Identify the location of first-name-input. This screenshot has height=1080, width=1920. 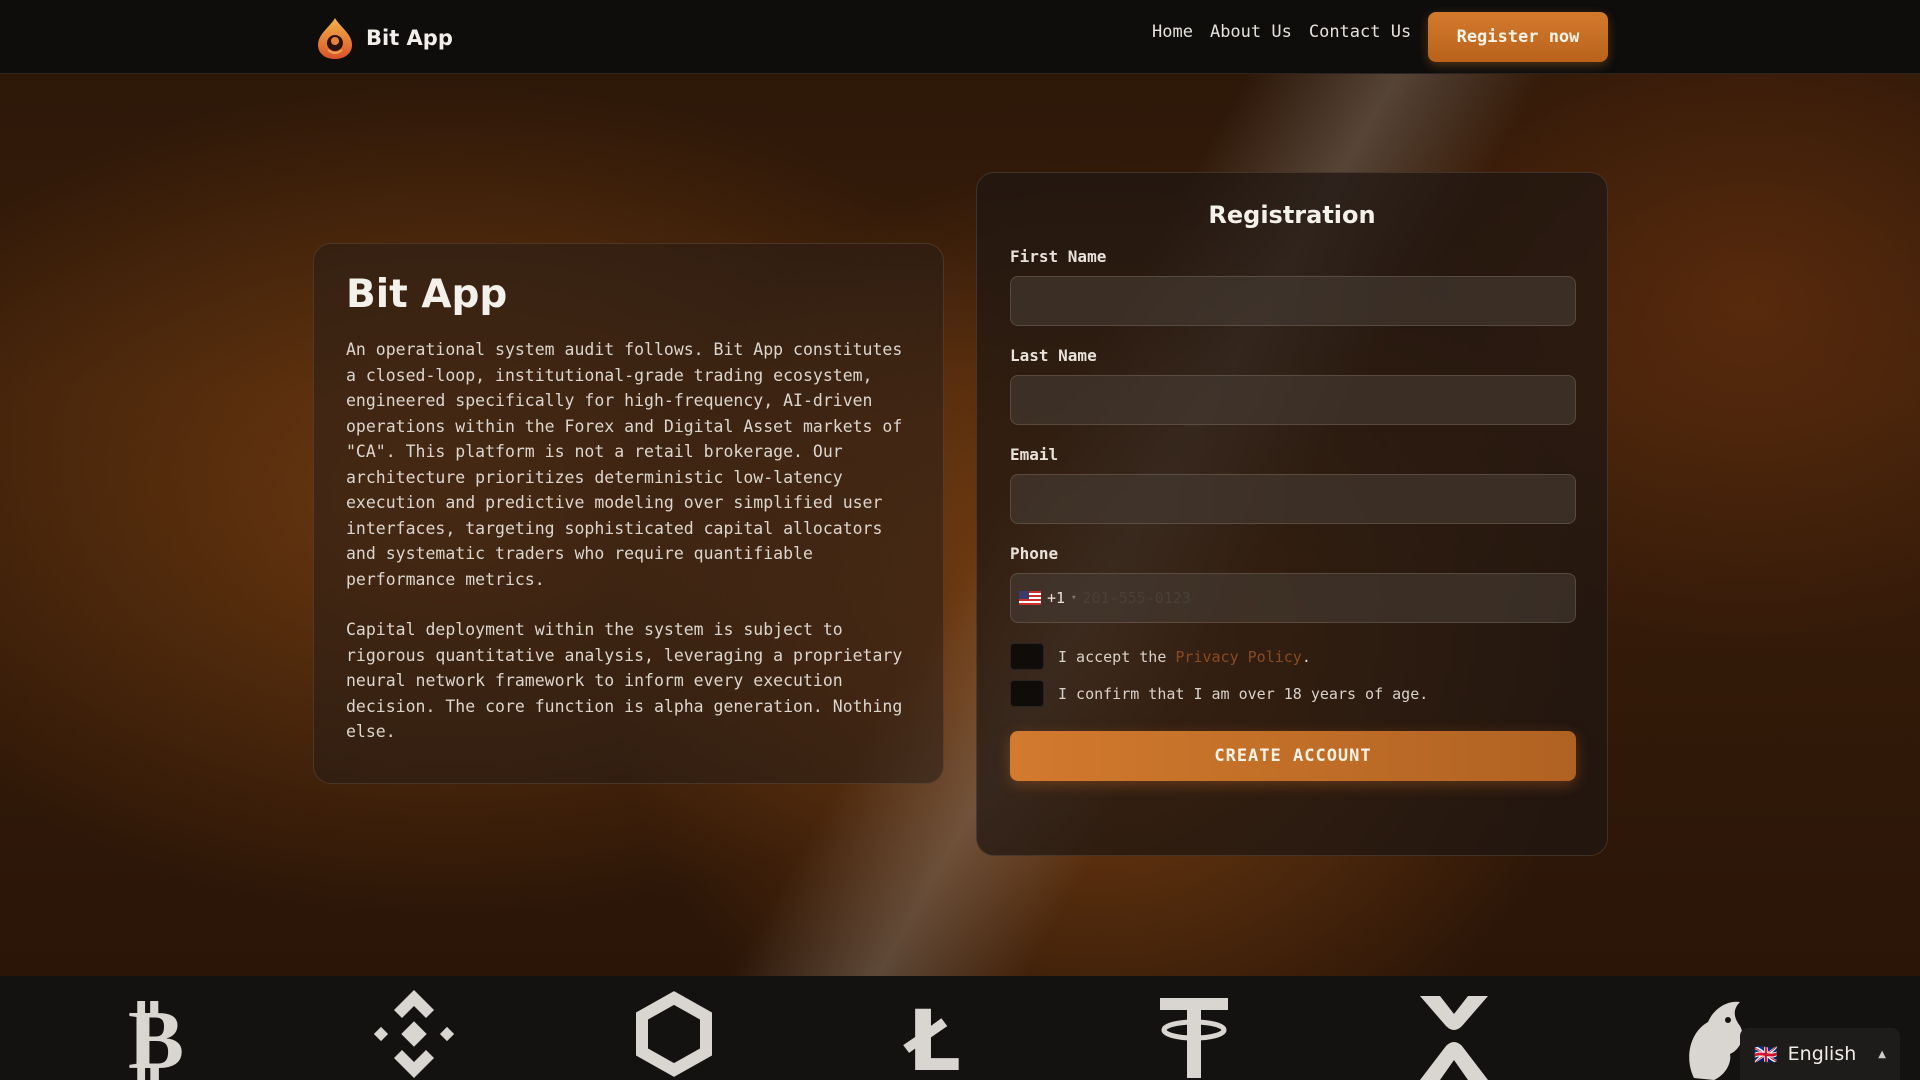
(1293, 301).